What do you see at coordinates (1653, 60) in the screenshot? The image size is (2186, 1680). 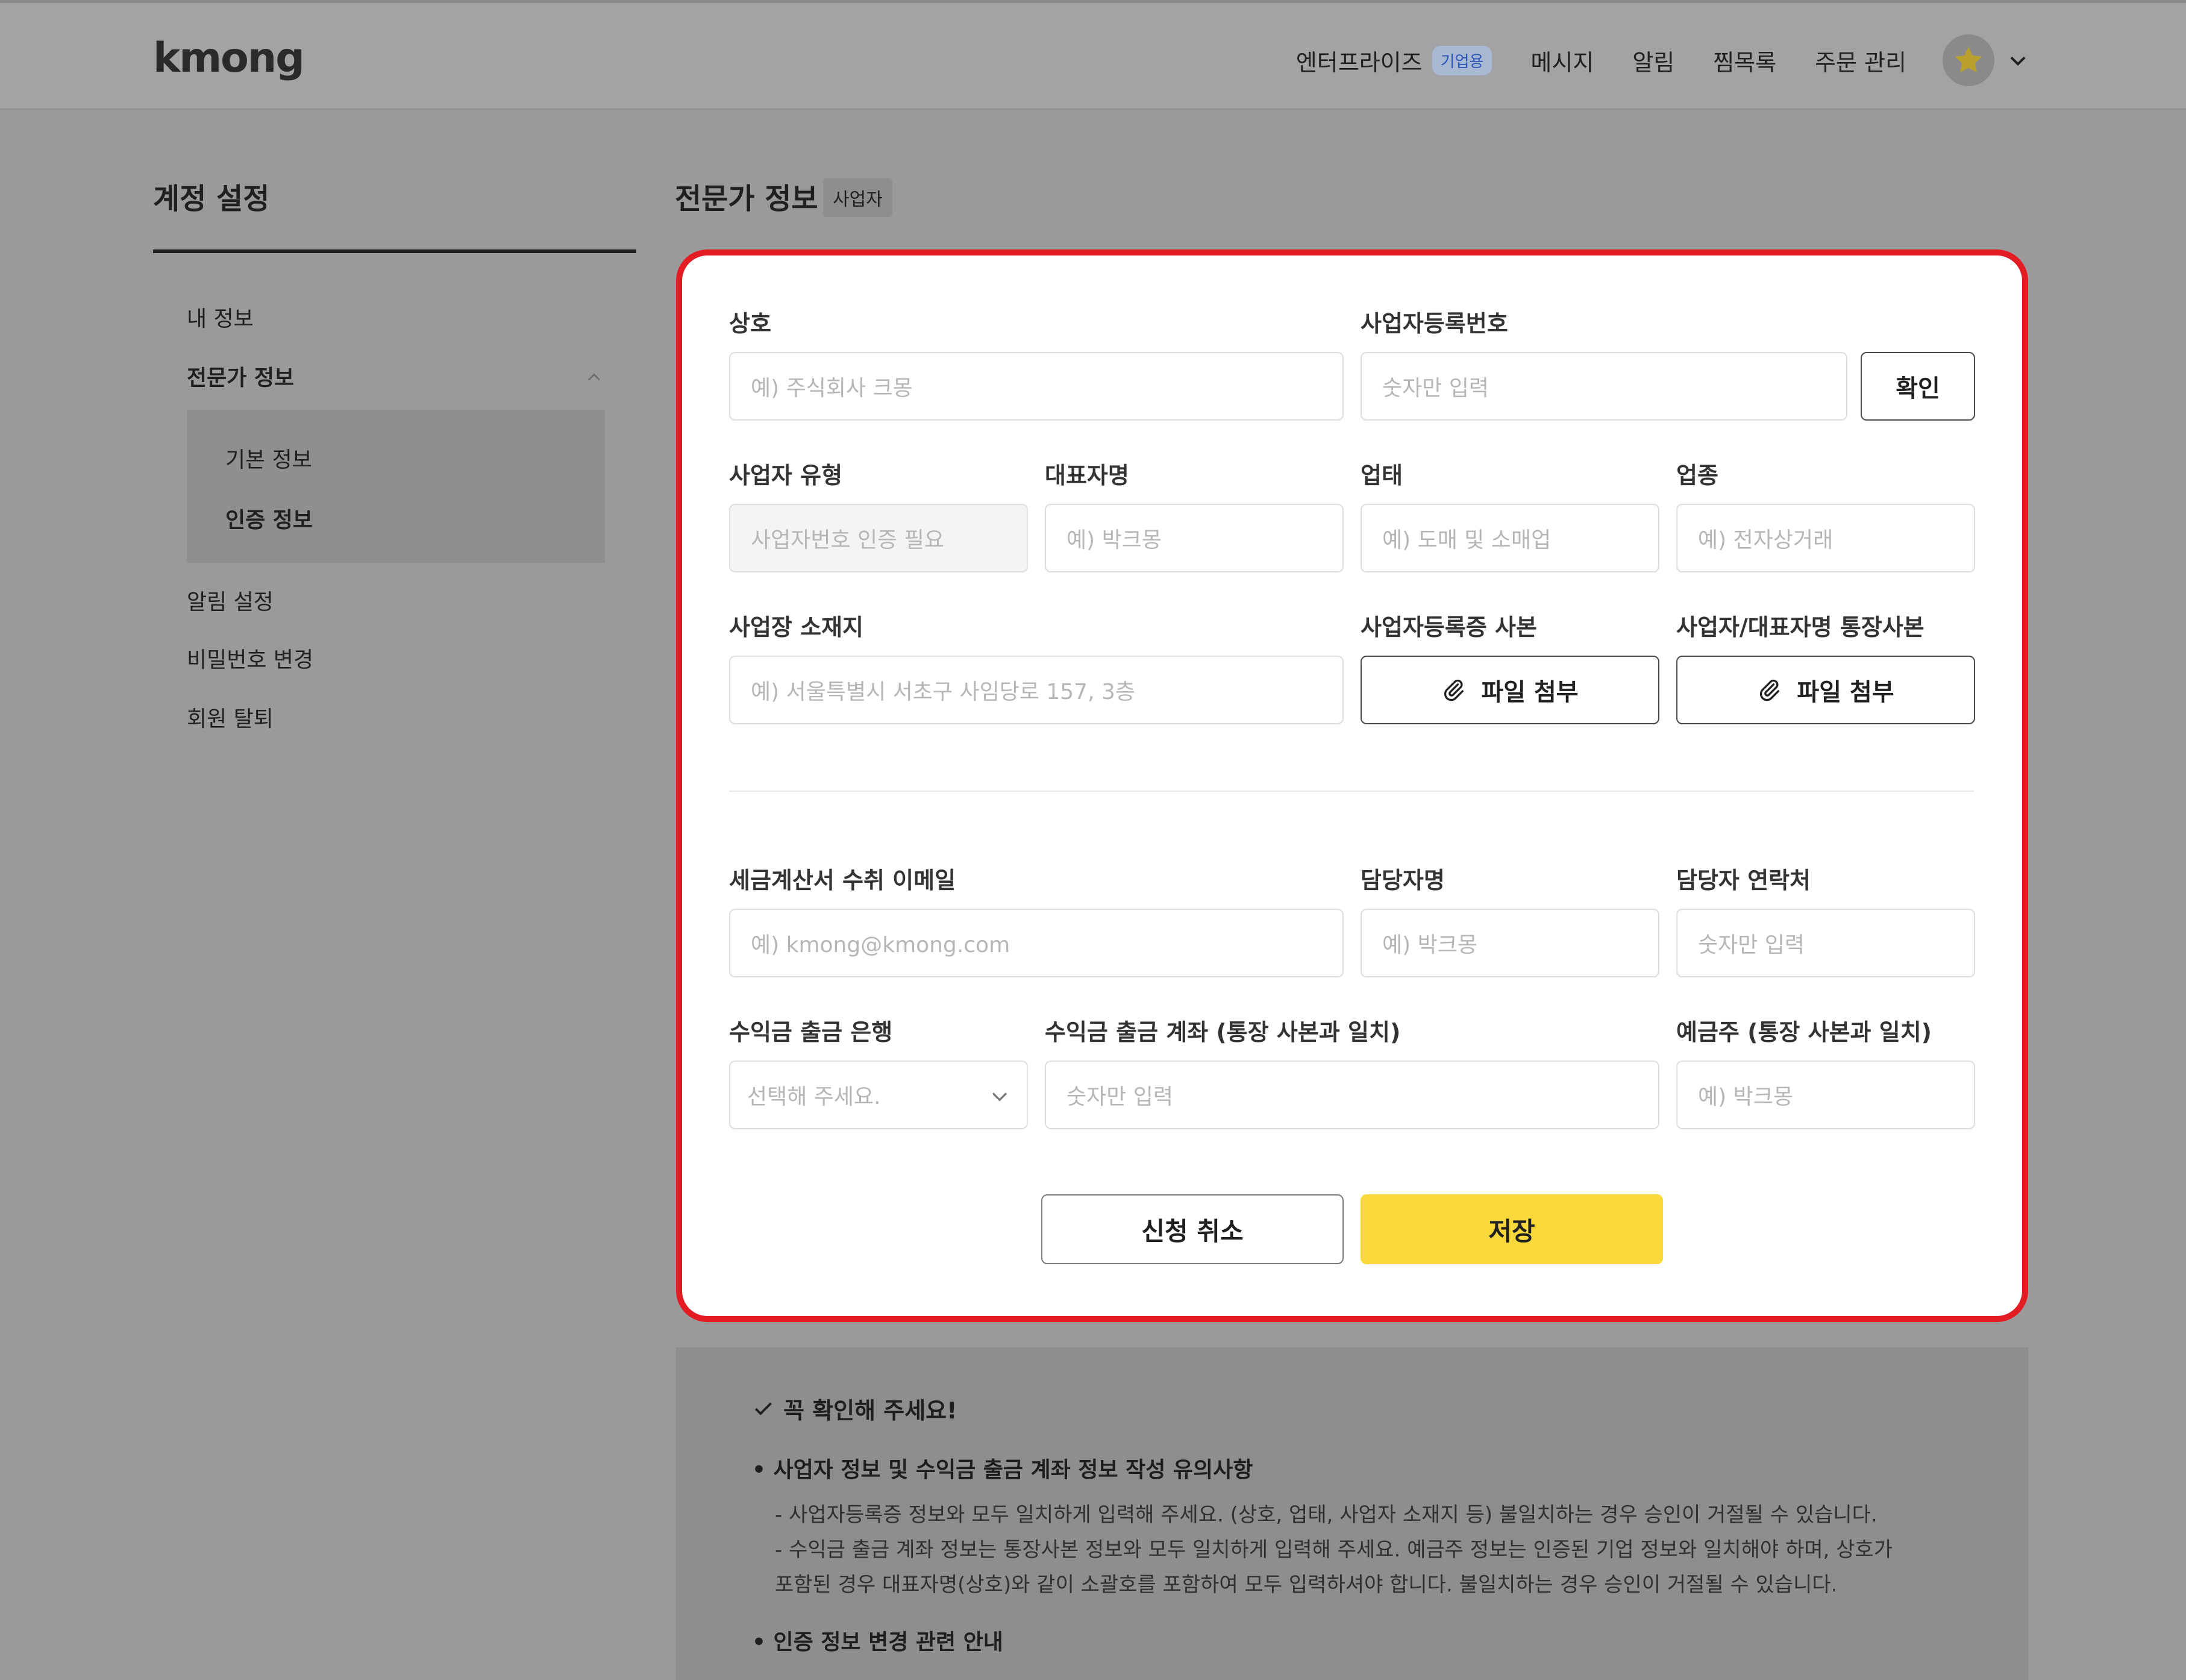 I see `nav-alerts: 알림` at bounding box center [1653, 60].